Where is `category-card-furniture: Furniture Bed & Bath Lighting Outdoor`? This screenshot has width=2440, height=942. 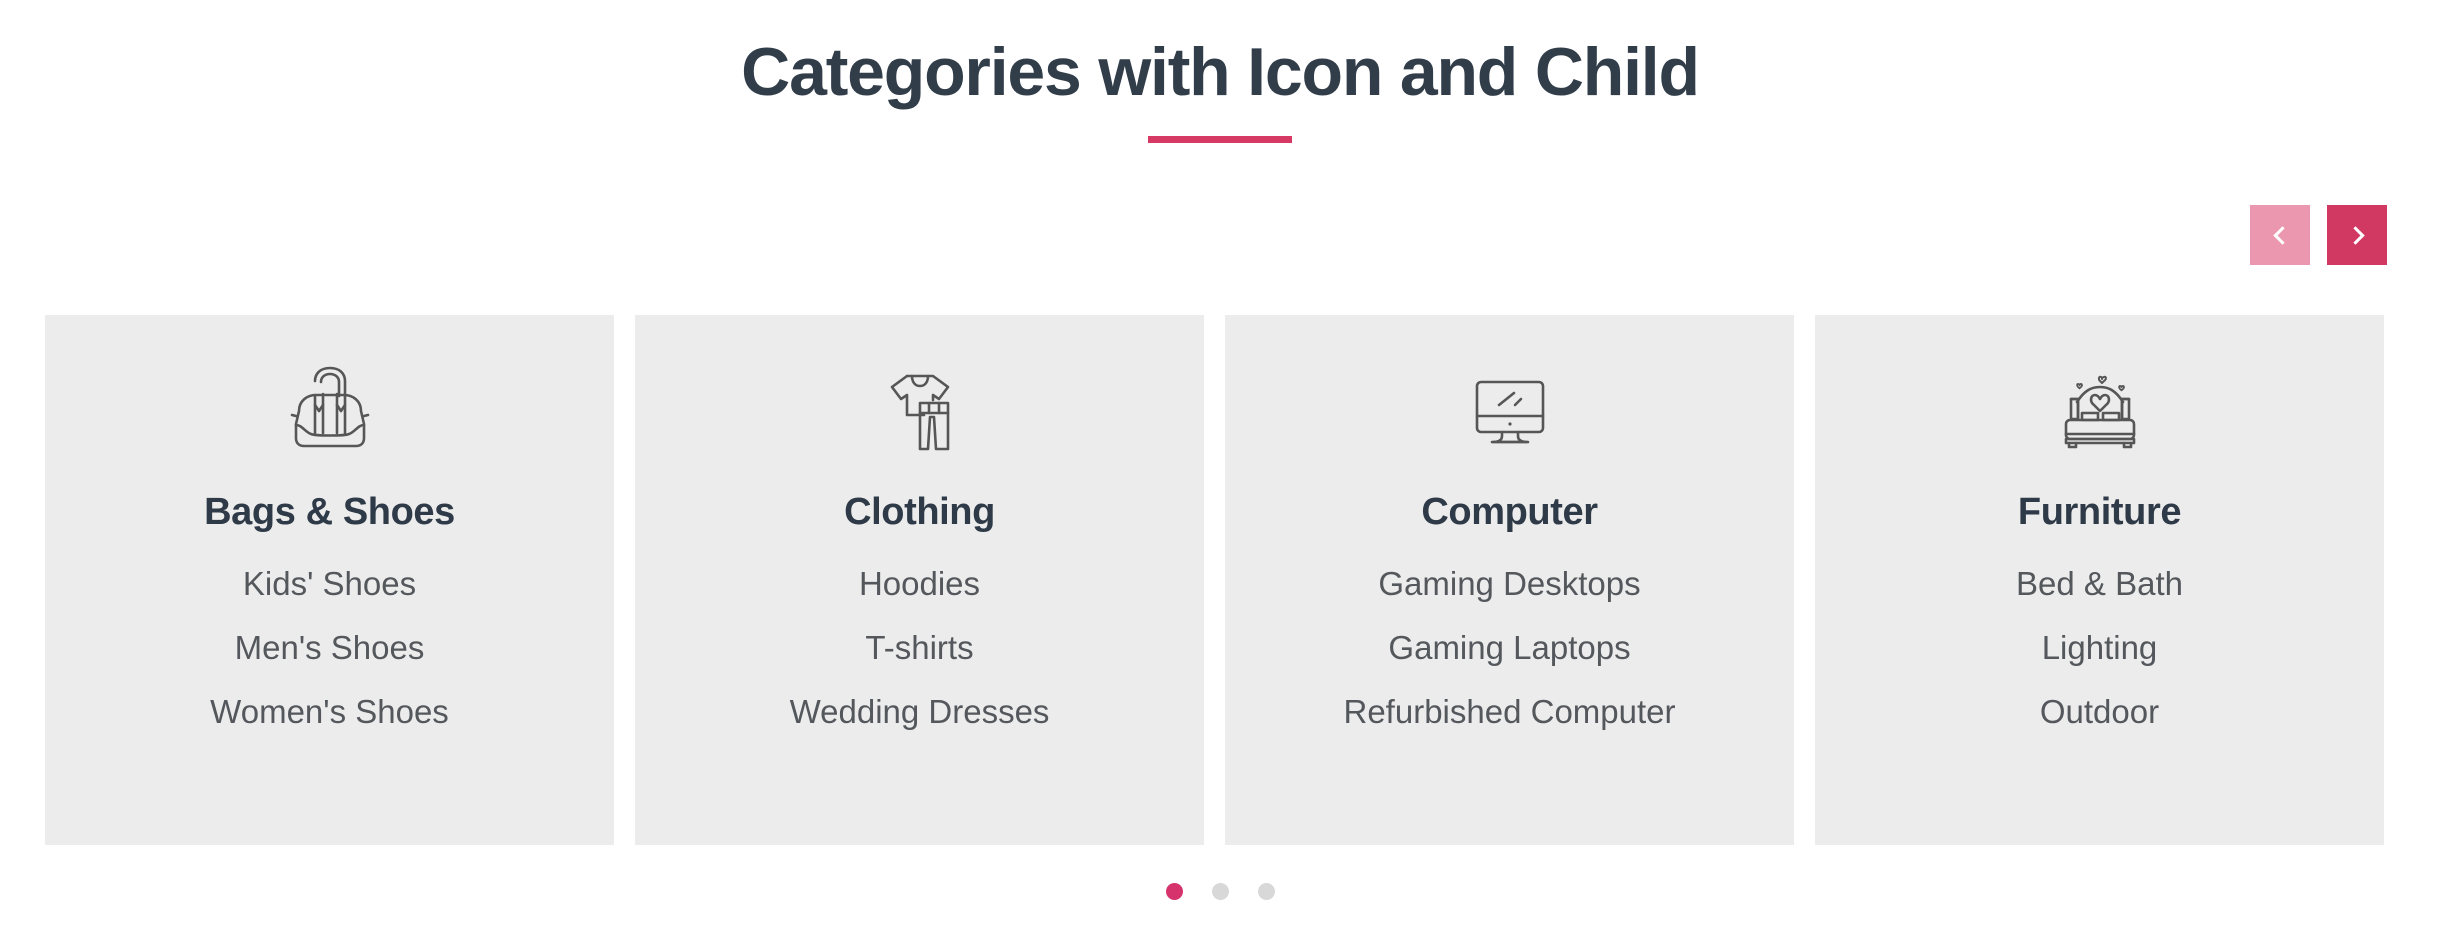 category-card-furniture: Furniture Bed & Bath Lighting Outdoor is located at coordinates (2099, 580).